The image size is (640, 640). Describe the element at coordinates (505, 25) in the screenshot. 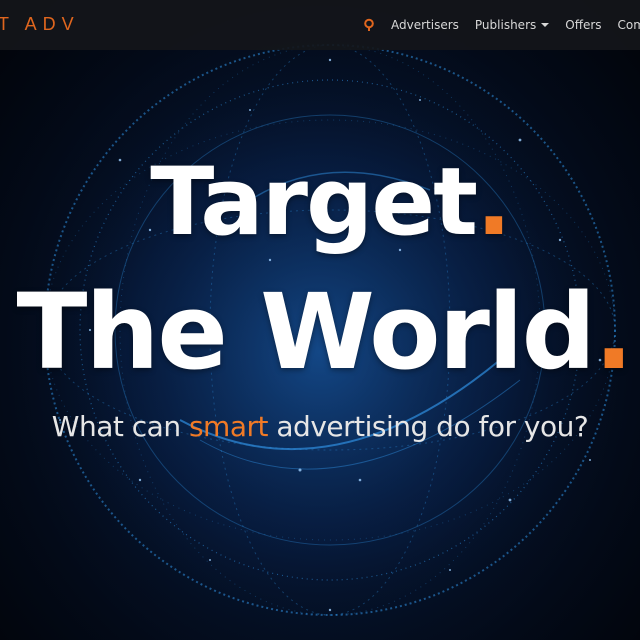

I see `nav-item-label: Publishers` at that location.